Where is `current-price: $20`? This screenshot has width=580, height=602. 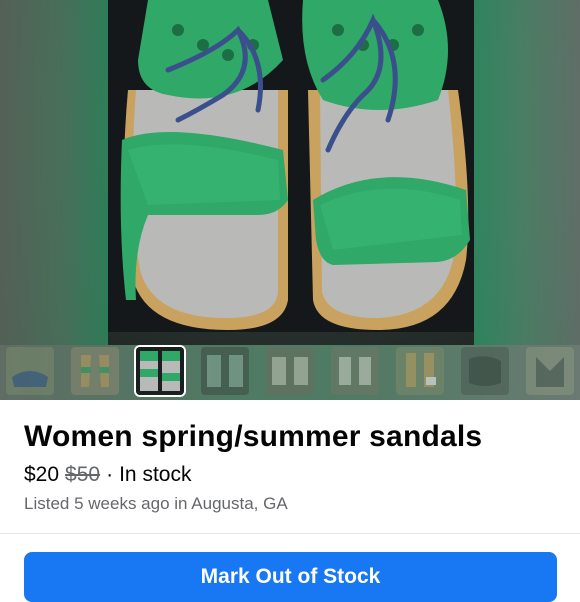
current-price: $20 is located at coordinates (42, 474).